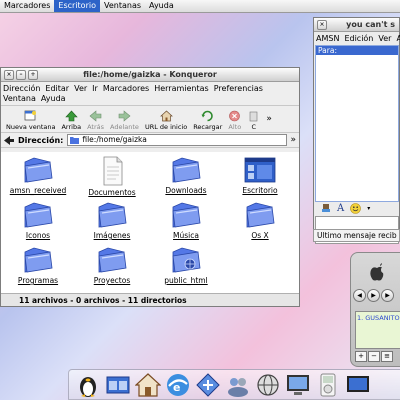 The width and height of the screenshot is (400, 400). What do you see at coordinates (356, 25) in the screenshot?
I see `amsn-titlebar: you can't s ×` at bounding box center [356, 25].